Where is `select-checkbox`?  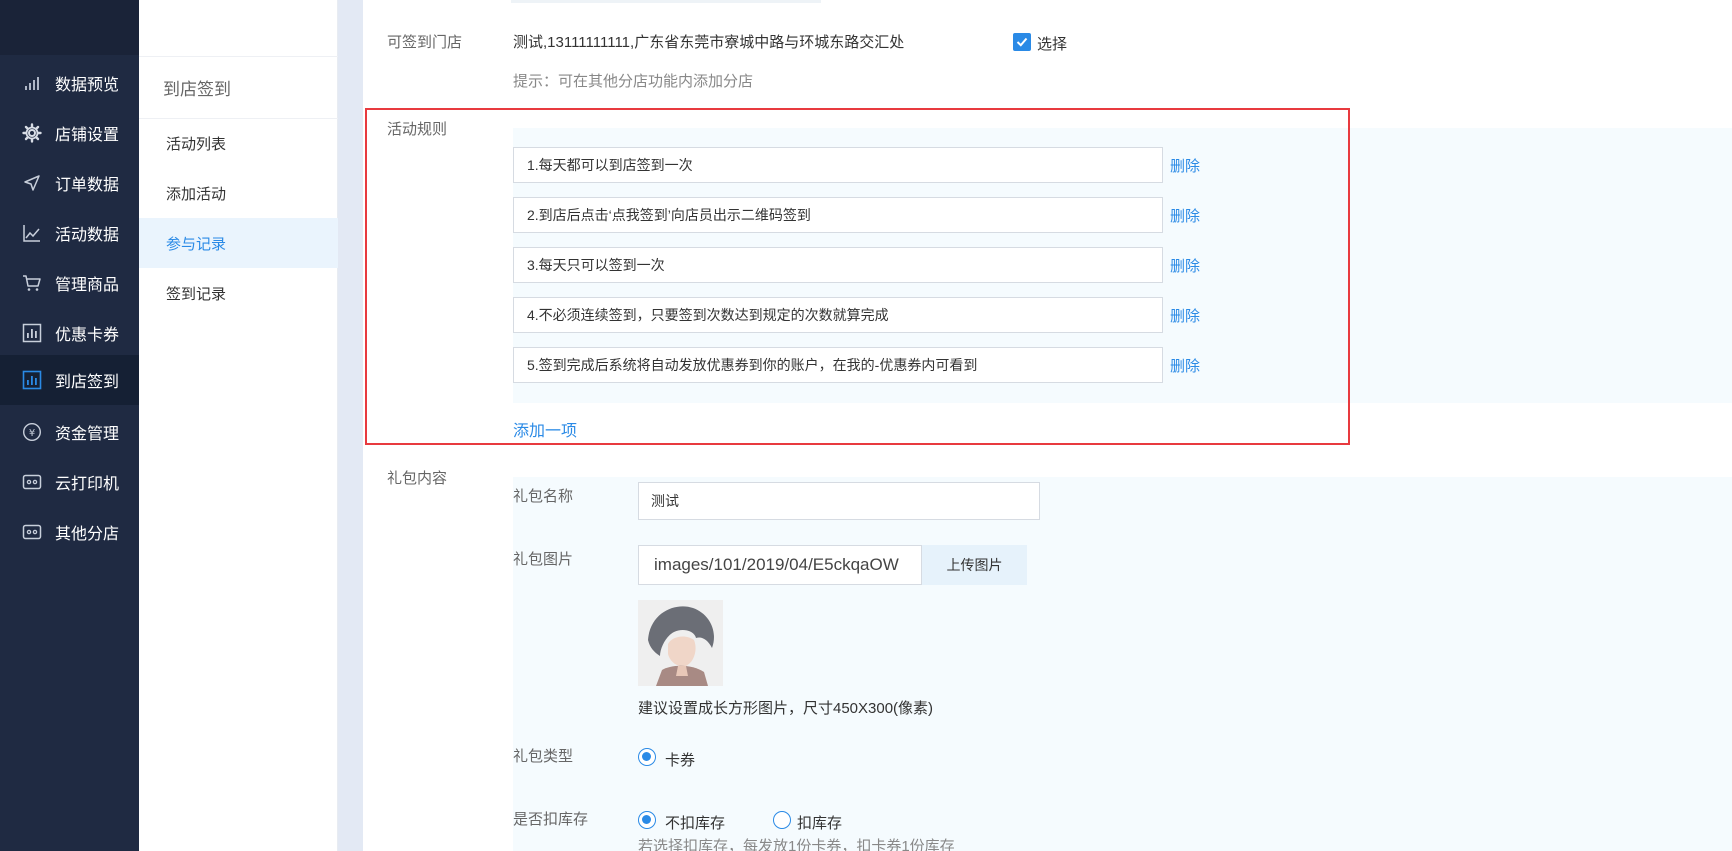 select-checkbox is located at coordinates (1022, 42).